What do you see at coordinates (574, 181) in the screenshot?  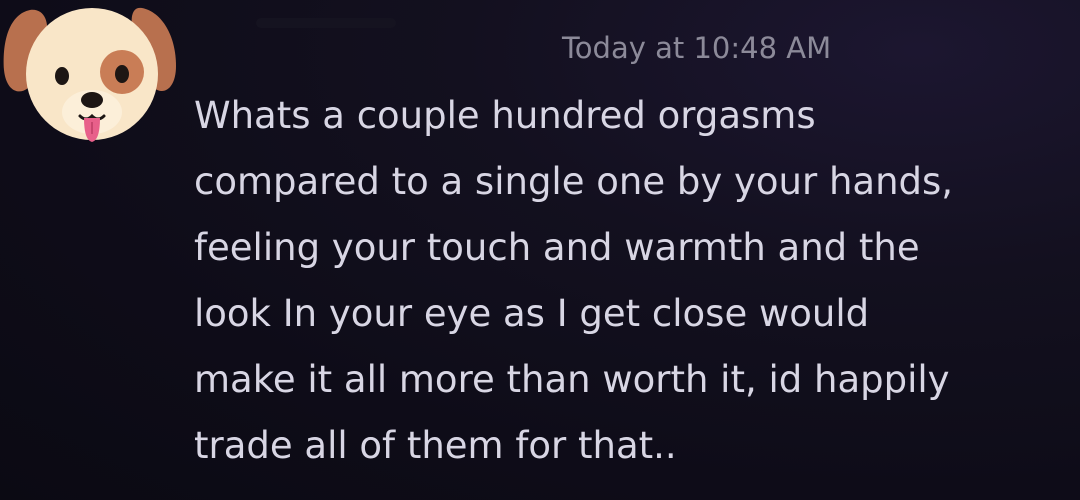 I see `message-line: compared to a single one by your hands,` at bounding box center [574, 181].